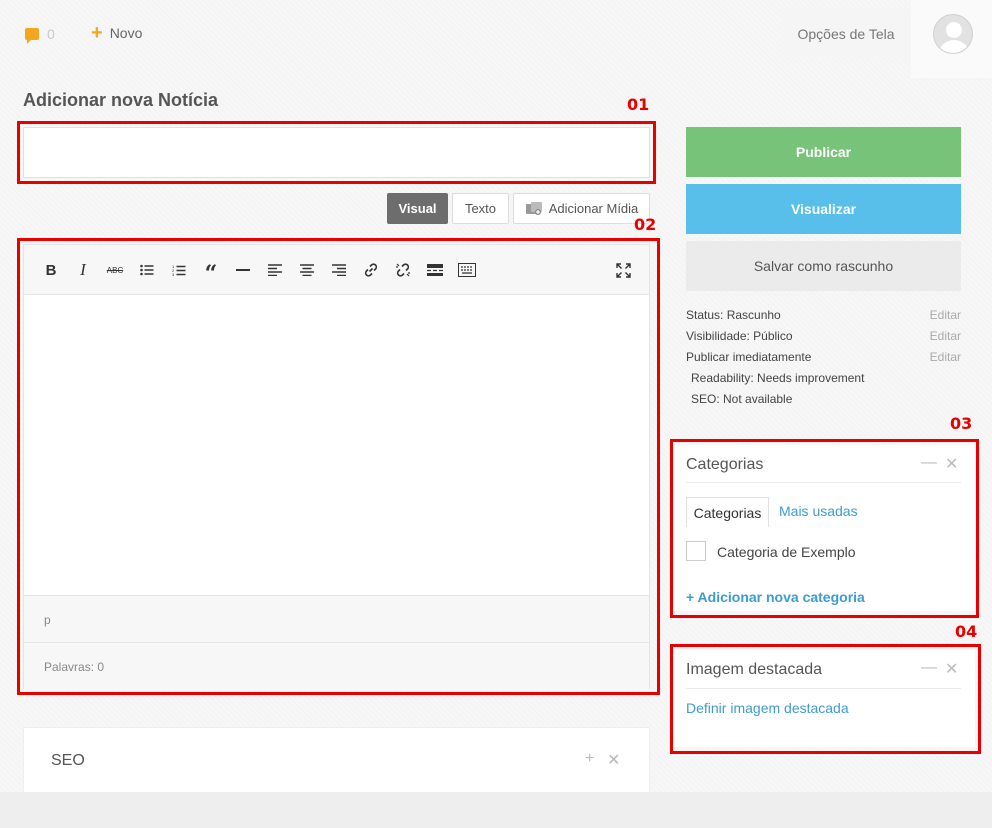 Image resolution: width=992 pixels, height=828 pixels. I want to click on edit-schedule-link: Editar, so click(945, 357).